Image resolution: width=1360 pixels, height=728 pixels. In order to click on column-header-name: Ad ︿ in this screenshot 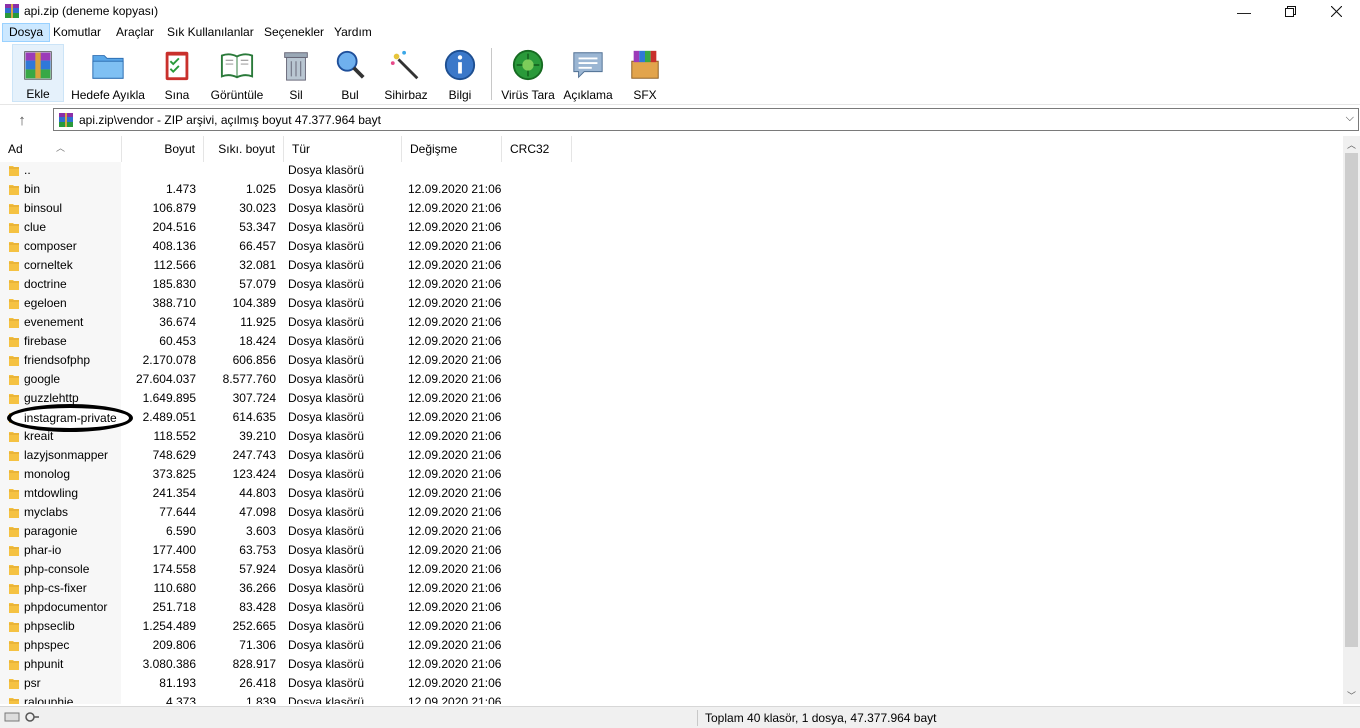, I will do `click(61, 149)`.